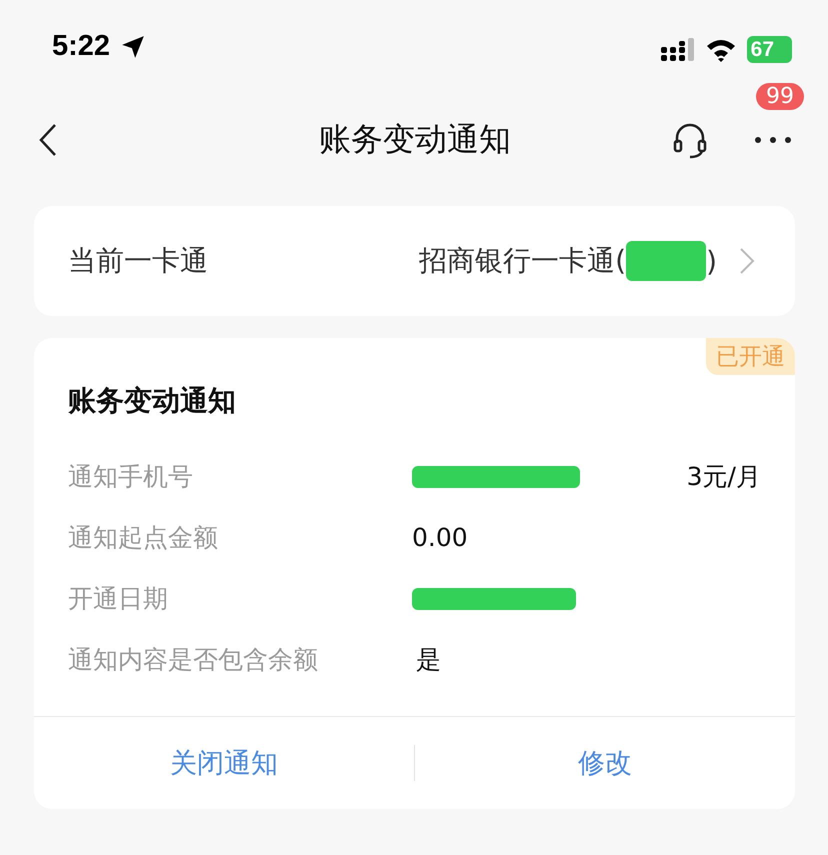 The image size is (828, 855). What do you see at coordinates (769, 49) in the screenshot?
I see `battery-indicator: 67` at bounding box center [769, 49].